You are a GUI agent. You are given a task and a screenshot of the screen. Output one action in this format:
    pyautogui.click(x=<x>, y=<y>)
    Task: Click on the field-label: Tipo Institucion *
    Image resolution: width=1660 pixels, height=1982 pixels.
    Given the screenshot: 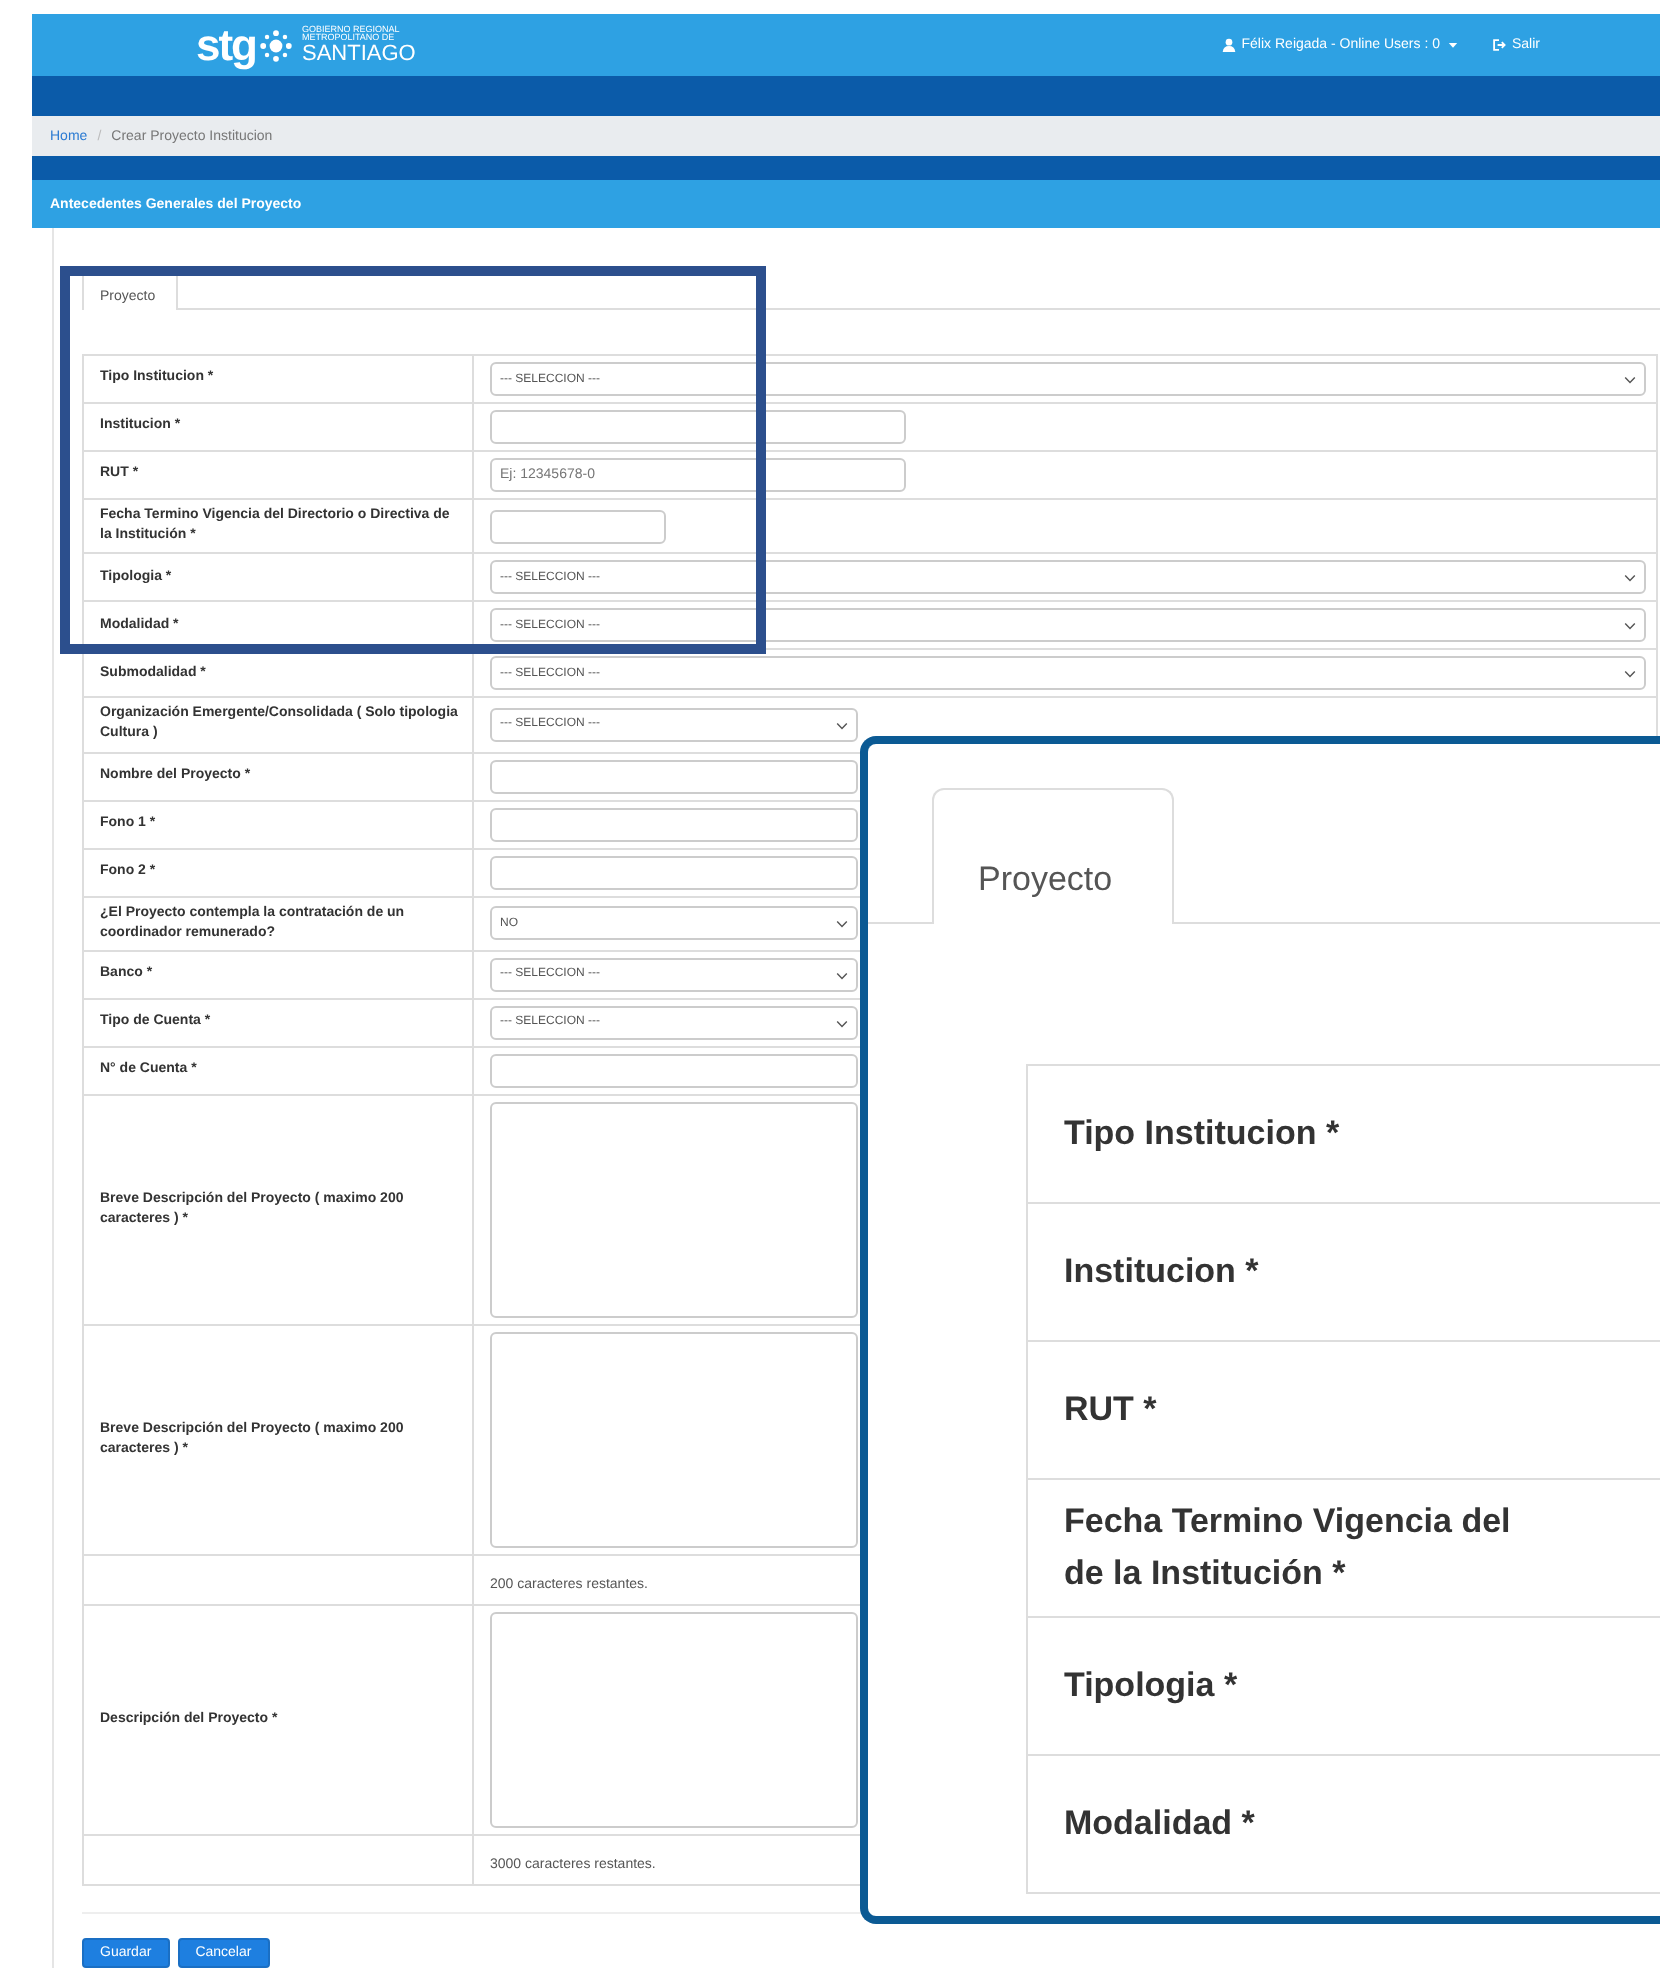 What is the action you would take?
    pyautogui.click(x=1343, y=1134)
    